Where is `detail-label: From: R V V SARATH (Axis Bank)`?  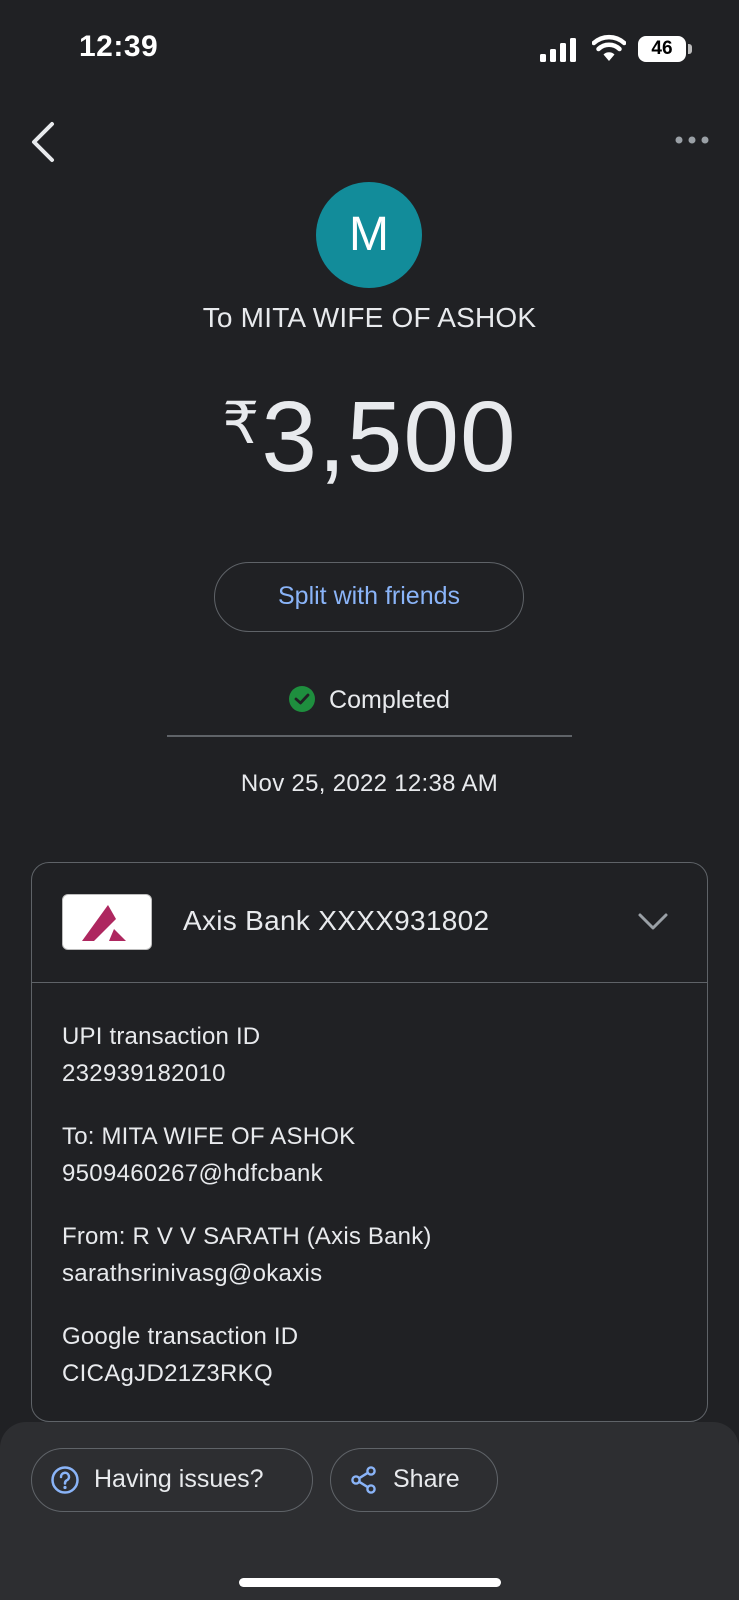
detail-label: From: R V V SARATH (Axis Bank) is located at coordinates (247, 1236).